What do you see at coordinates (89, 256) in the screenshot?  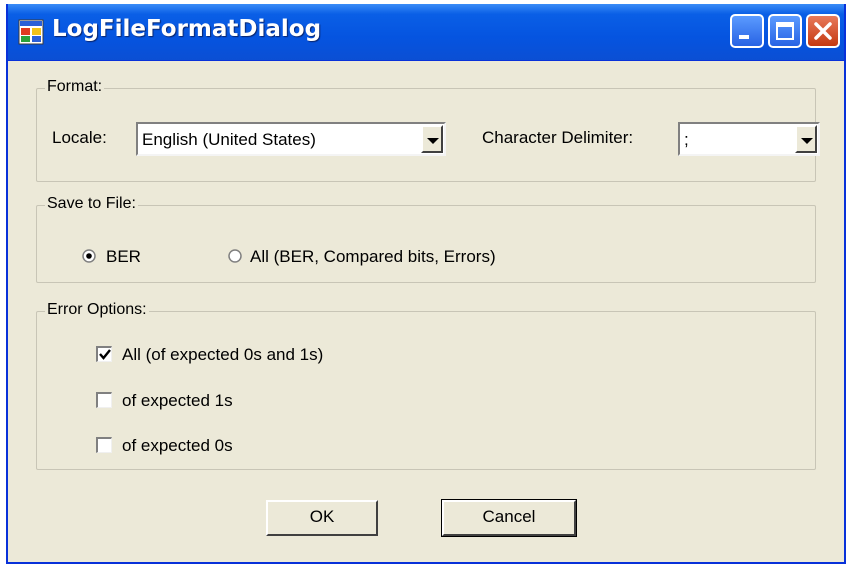 I see `radio-selected-icon` at bounding box center [89, 256].